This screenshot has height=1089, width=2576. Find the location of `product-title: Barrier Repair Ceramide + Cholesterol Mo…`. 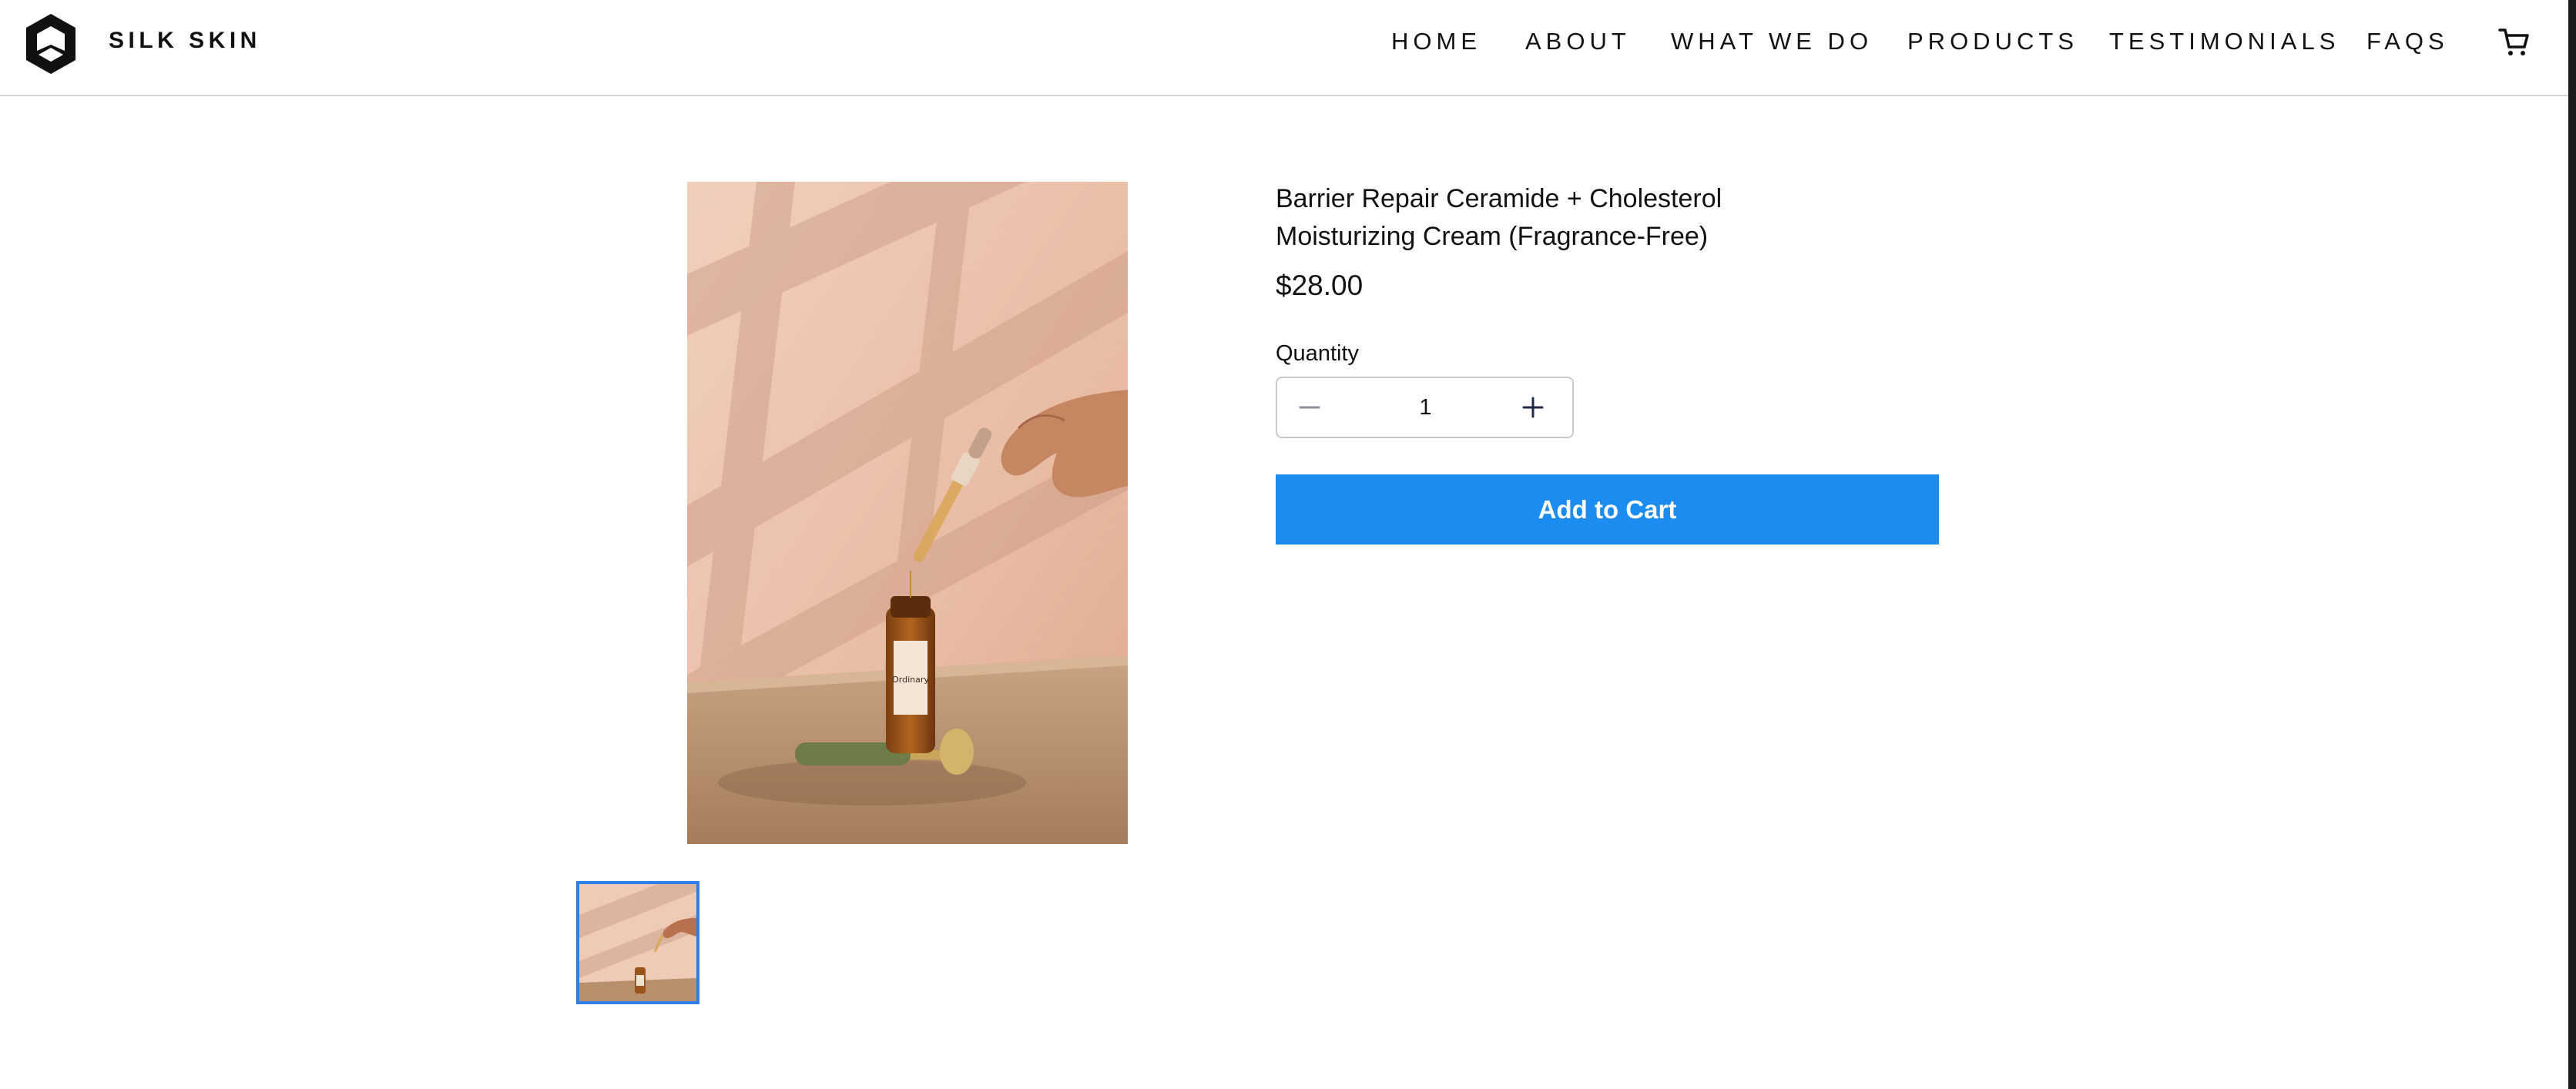

product-title: Barrier Repair Ceramide + Cholesterol Mo… is located at coordinates (1545, 218).